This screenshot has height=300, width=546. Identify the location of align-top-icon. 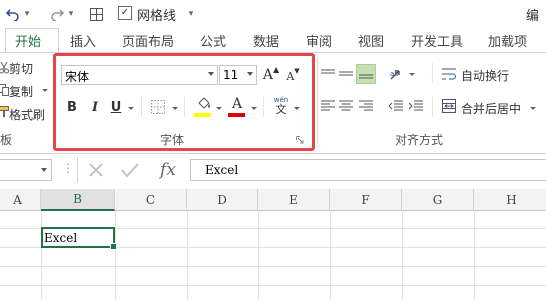
(328, 74).